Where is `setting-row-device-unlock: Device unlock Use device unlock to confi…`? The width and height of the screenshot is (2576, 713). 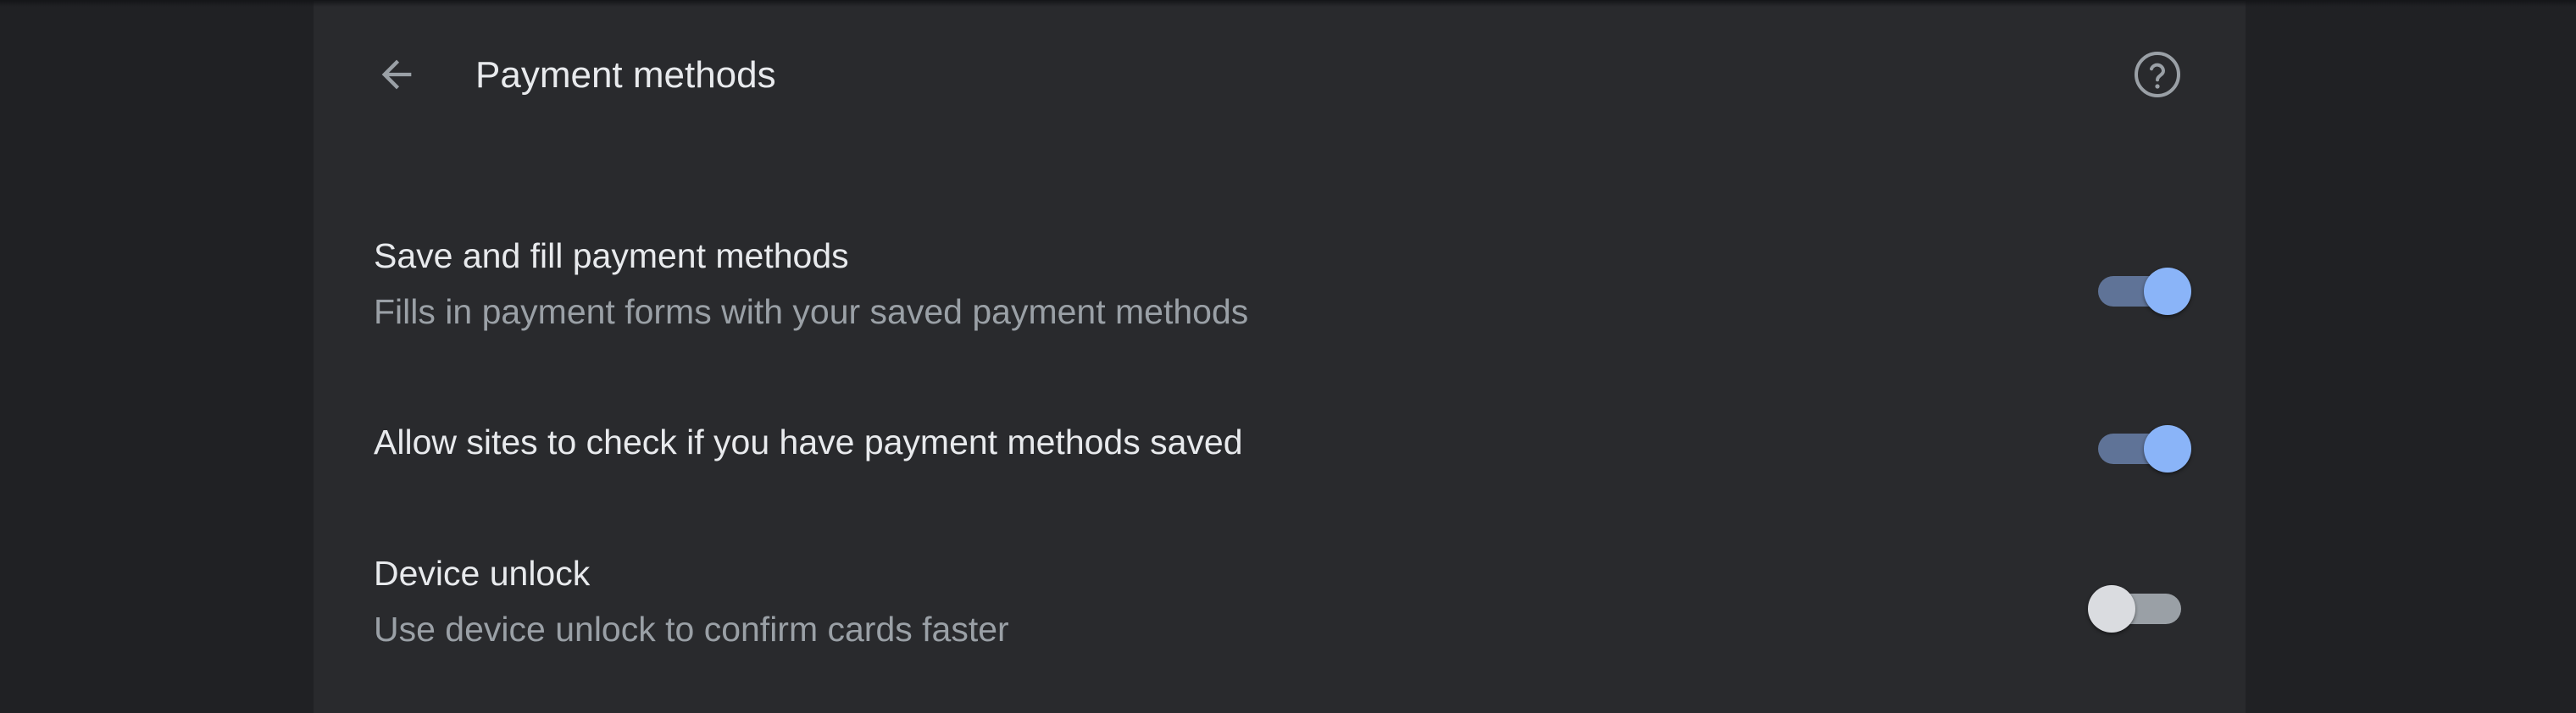 setting-row-device-unlock: Device unlock Use device unlock to confi… is located at coordinates (1280, 609).